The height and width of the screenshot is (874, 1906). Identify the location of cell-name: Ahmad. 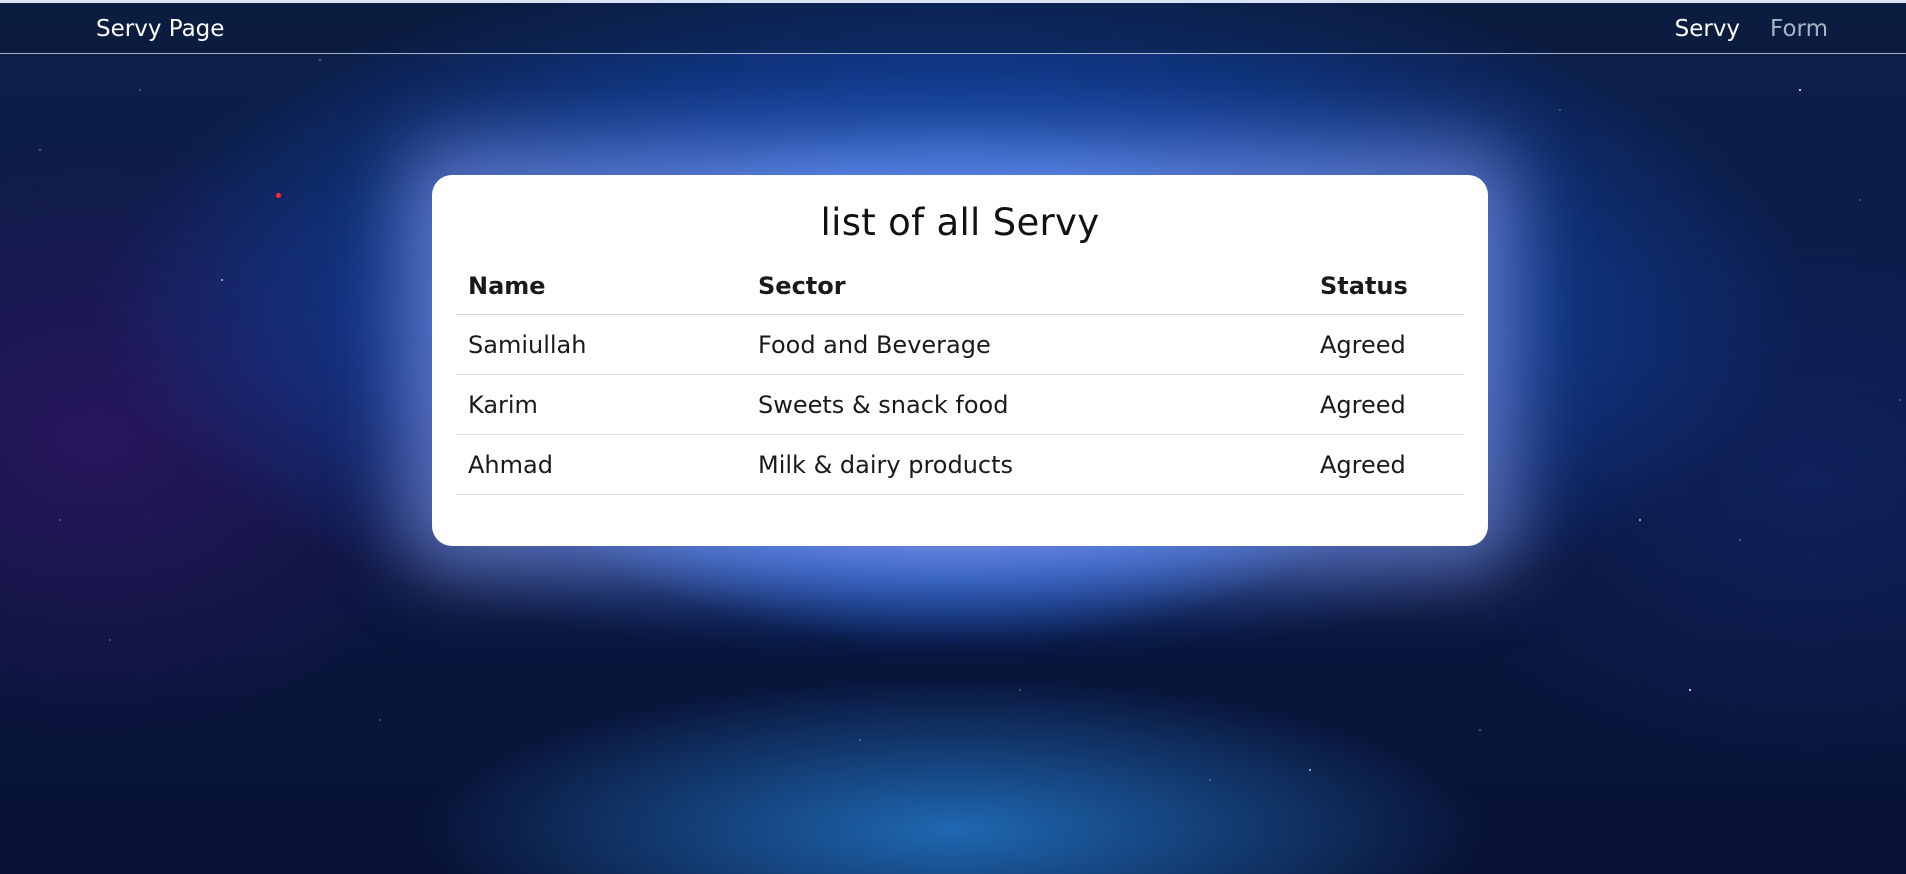
(601, 464).